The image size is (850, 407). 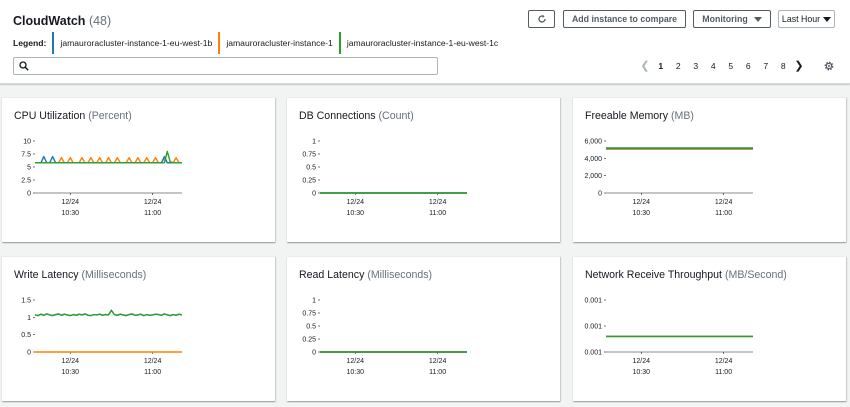 I want to click on page-8: 8, so click(x=784, y=66).